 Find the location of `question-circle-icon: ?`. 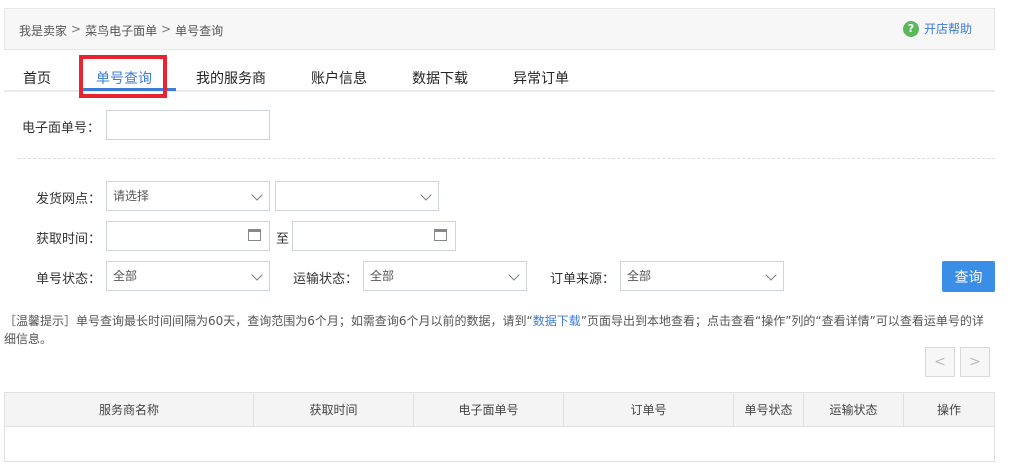

question-circle-icon: ? is located at coordinates (910, 28).